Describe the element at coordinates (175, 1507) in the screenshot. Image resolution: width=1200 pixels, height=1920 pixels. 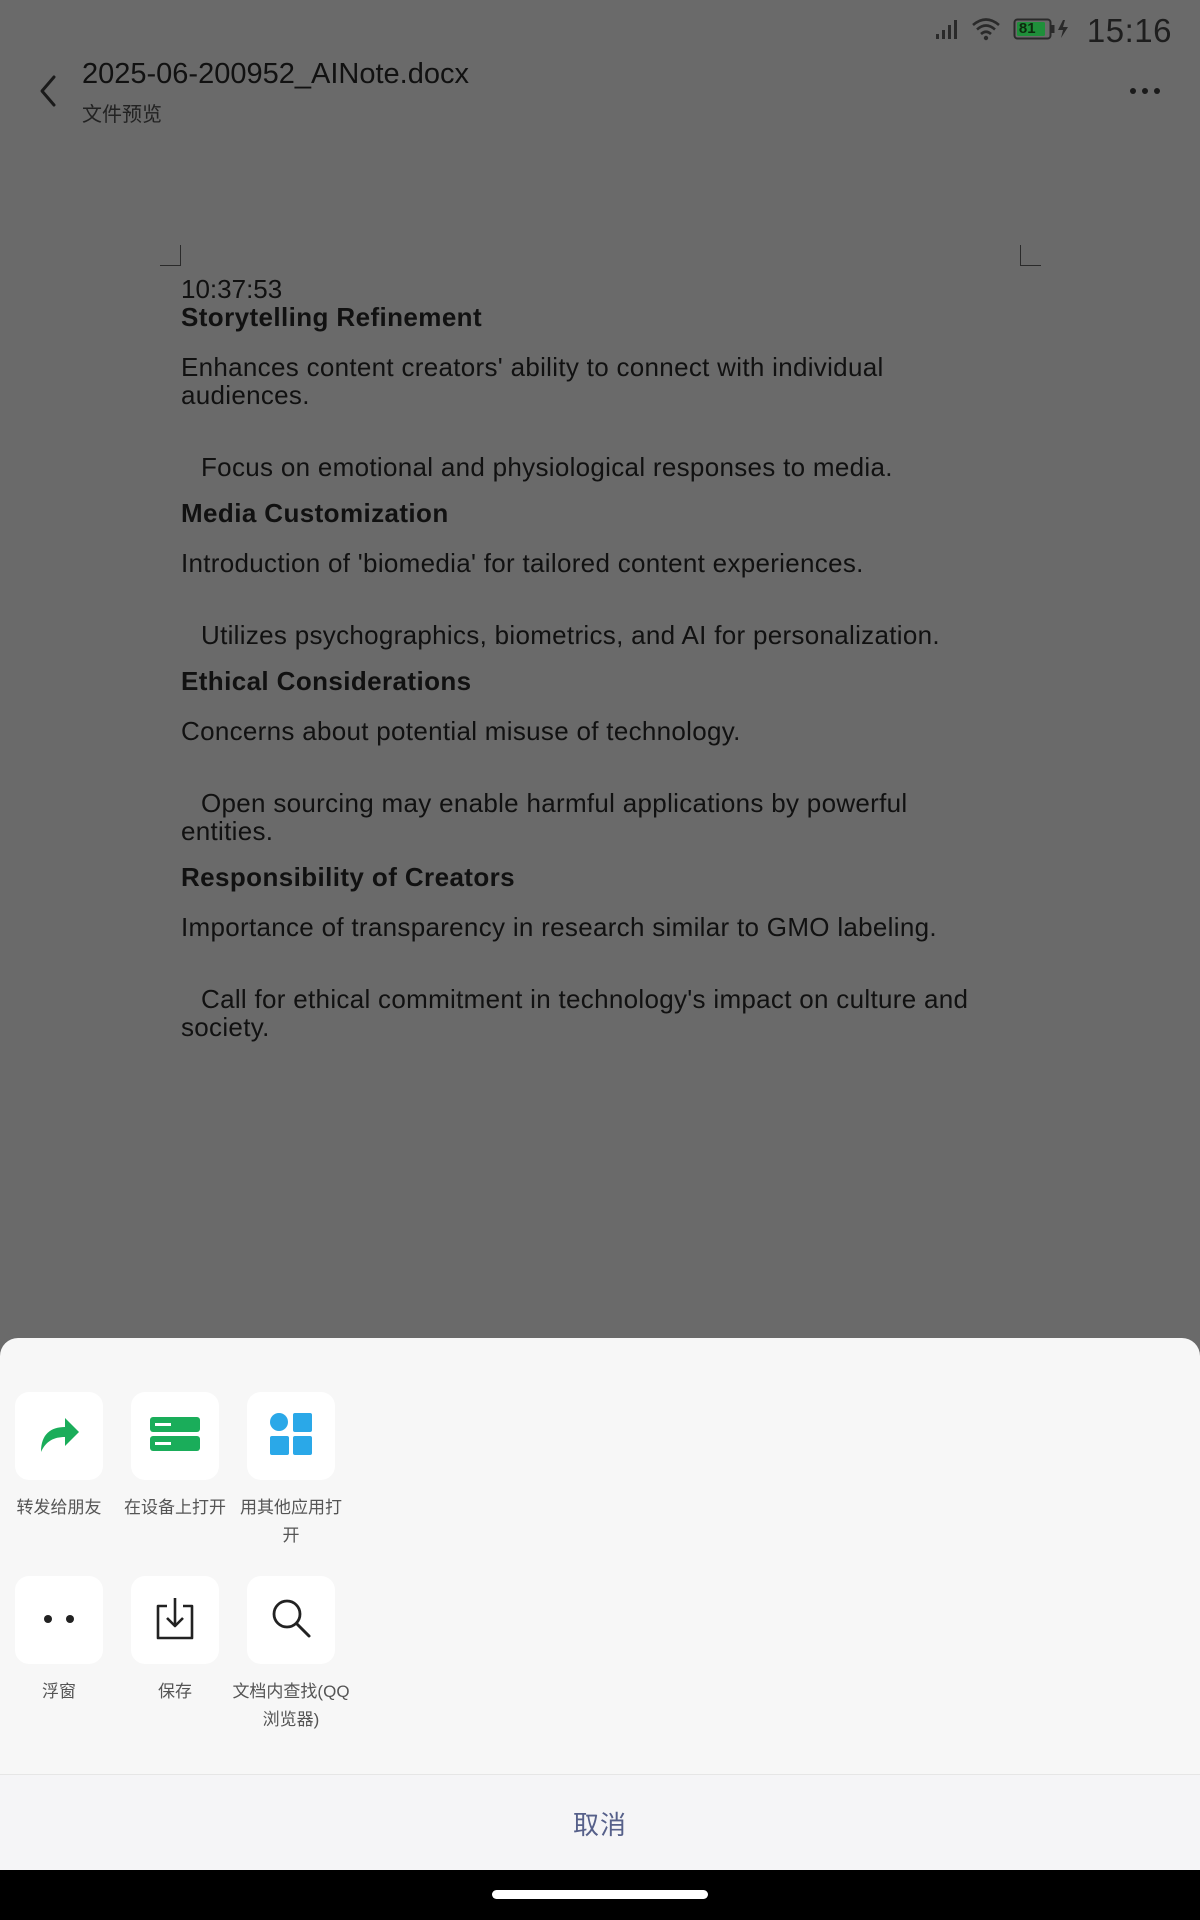
I see `action-label: 在设备上打开` at that location.